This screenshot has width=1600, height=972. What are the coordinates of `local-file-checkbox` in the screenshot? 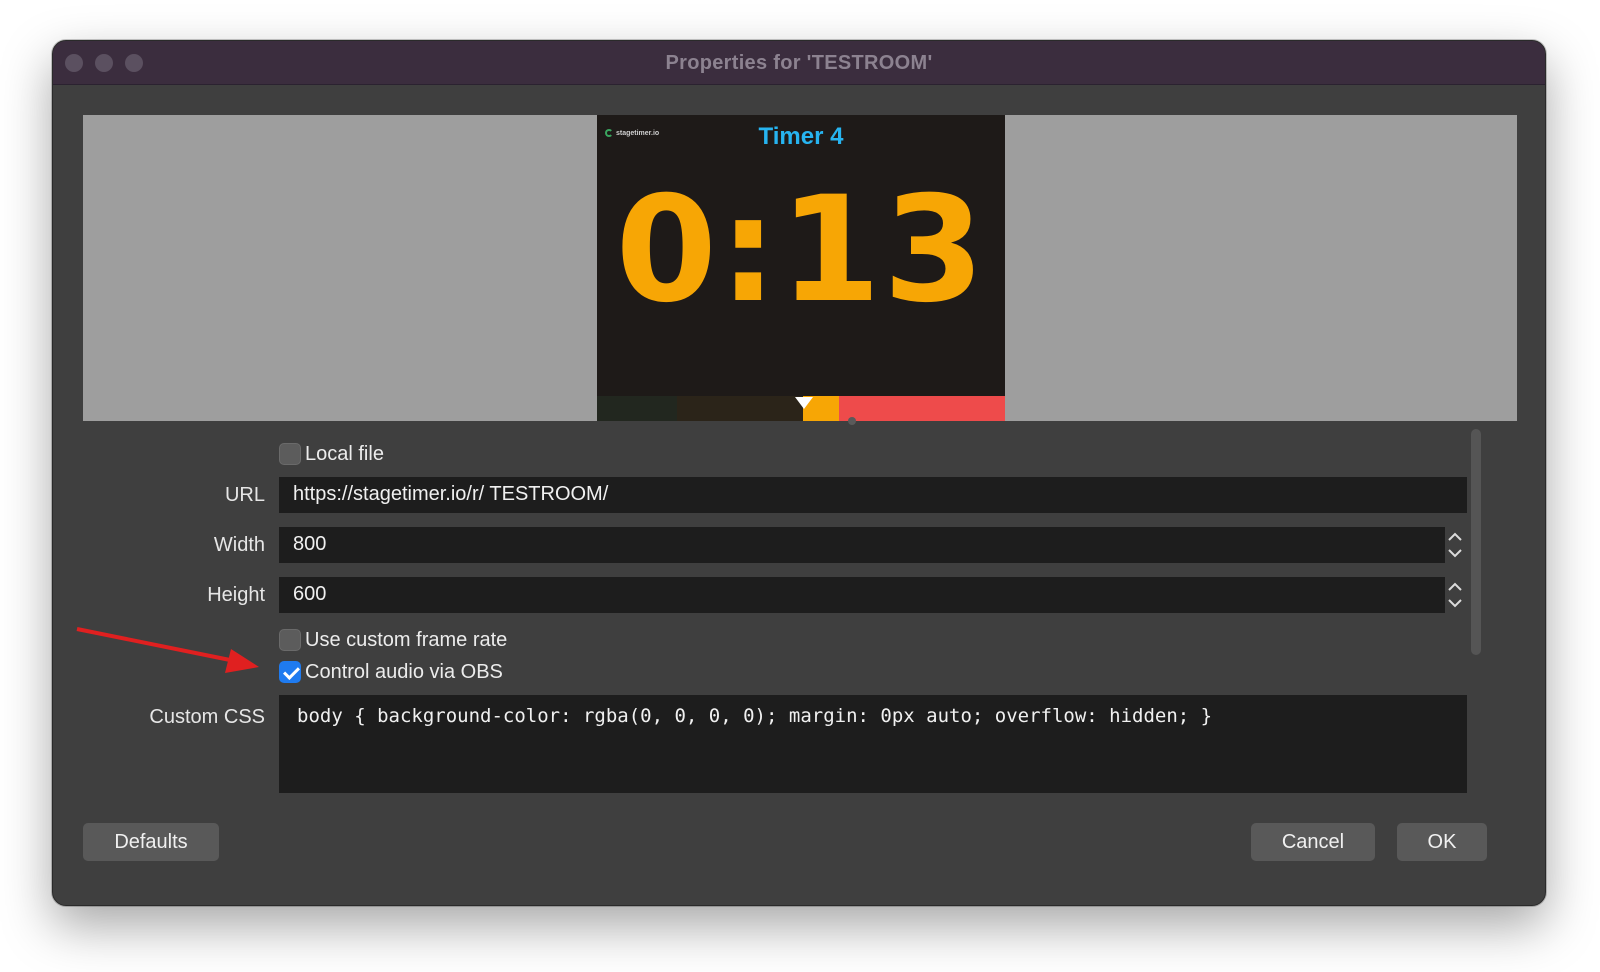 It's located at (290, 454).